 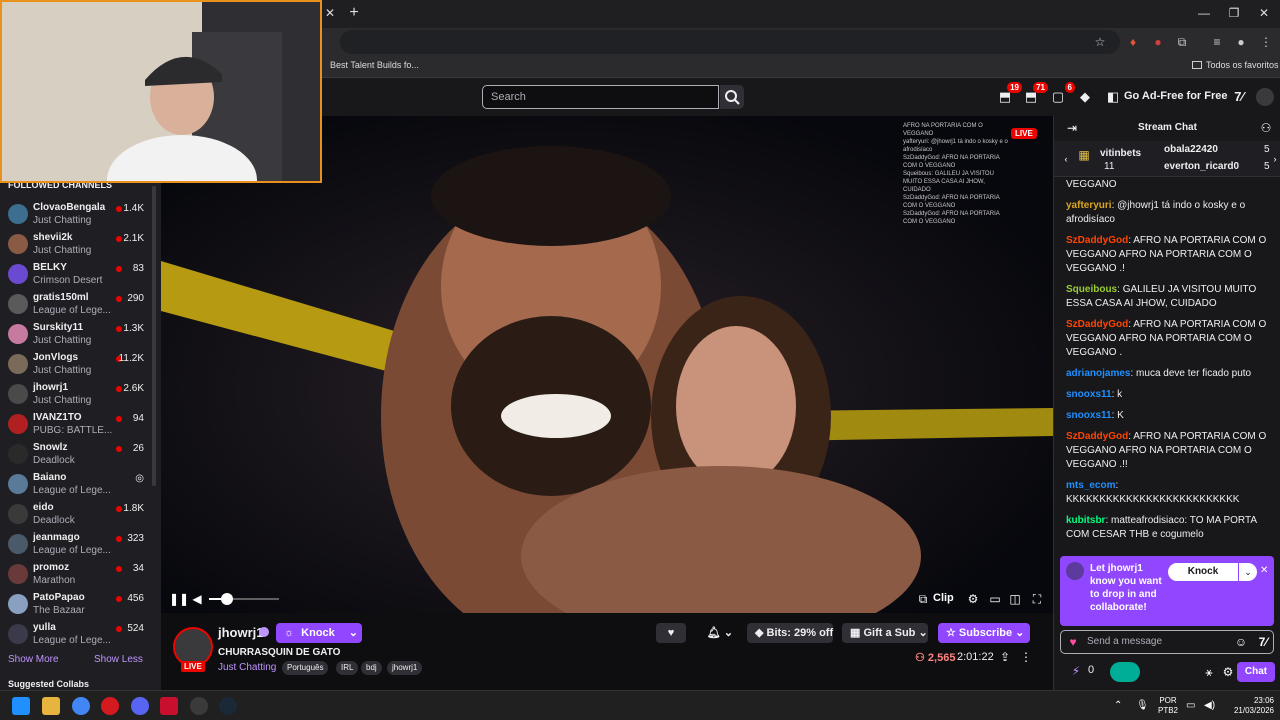 I want to click on channel-points-icon: ⚡︎, so click(x=1076, y=671).